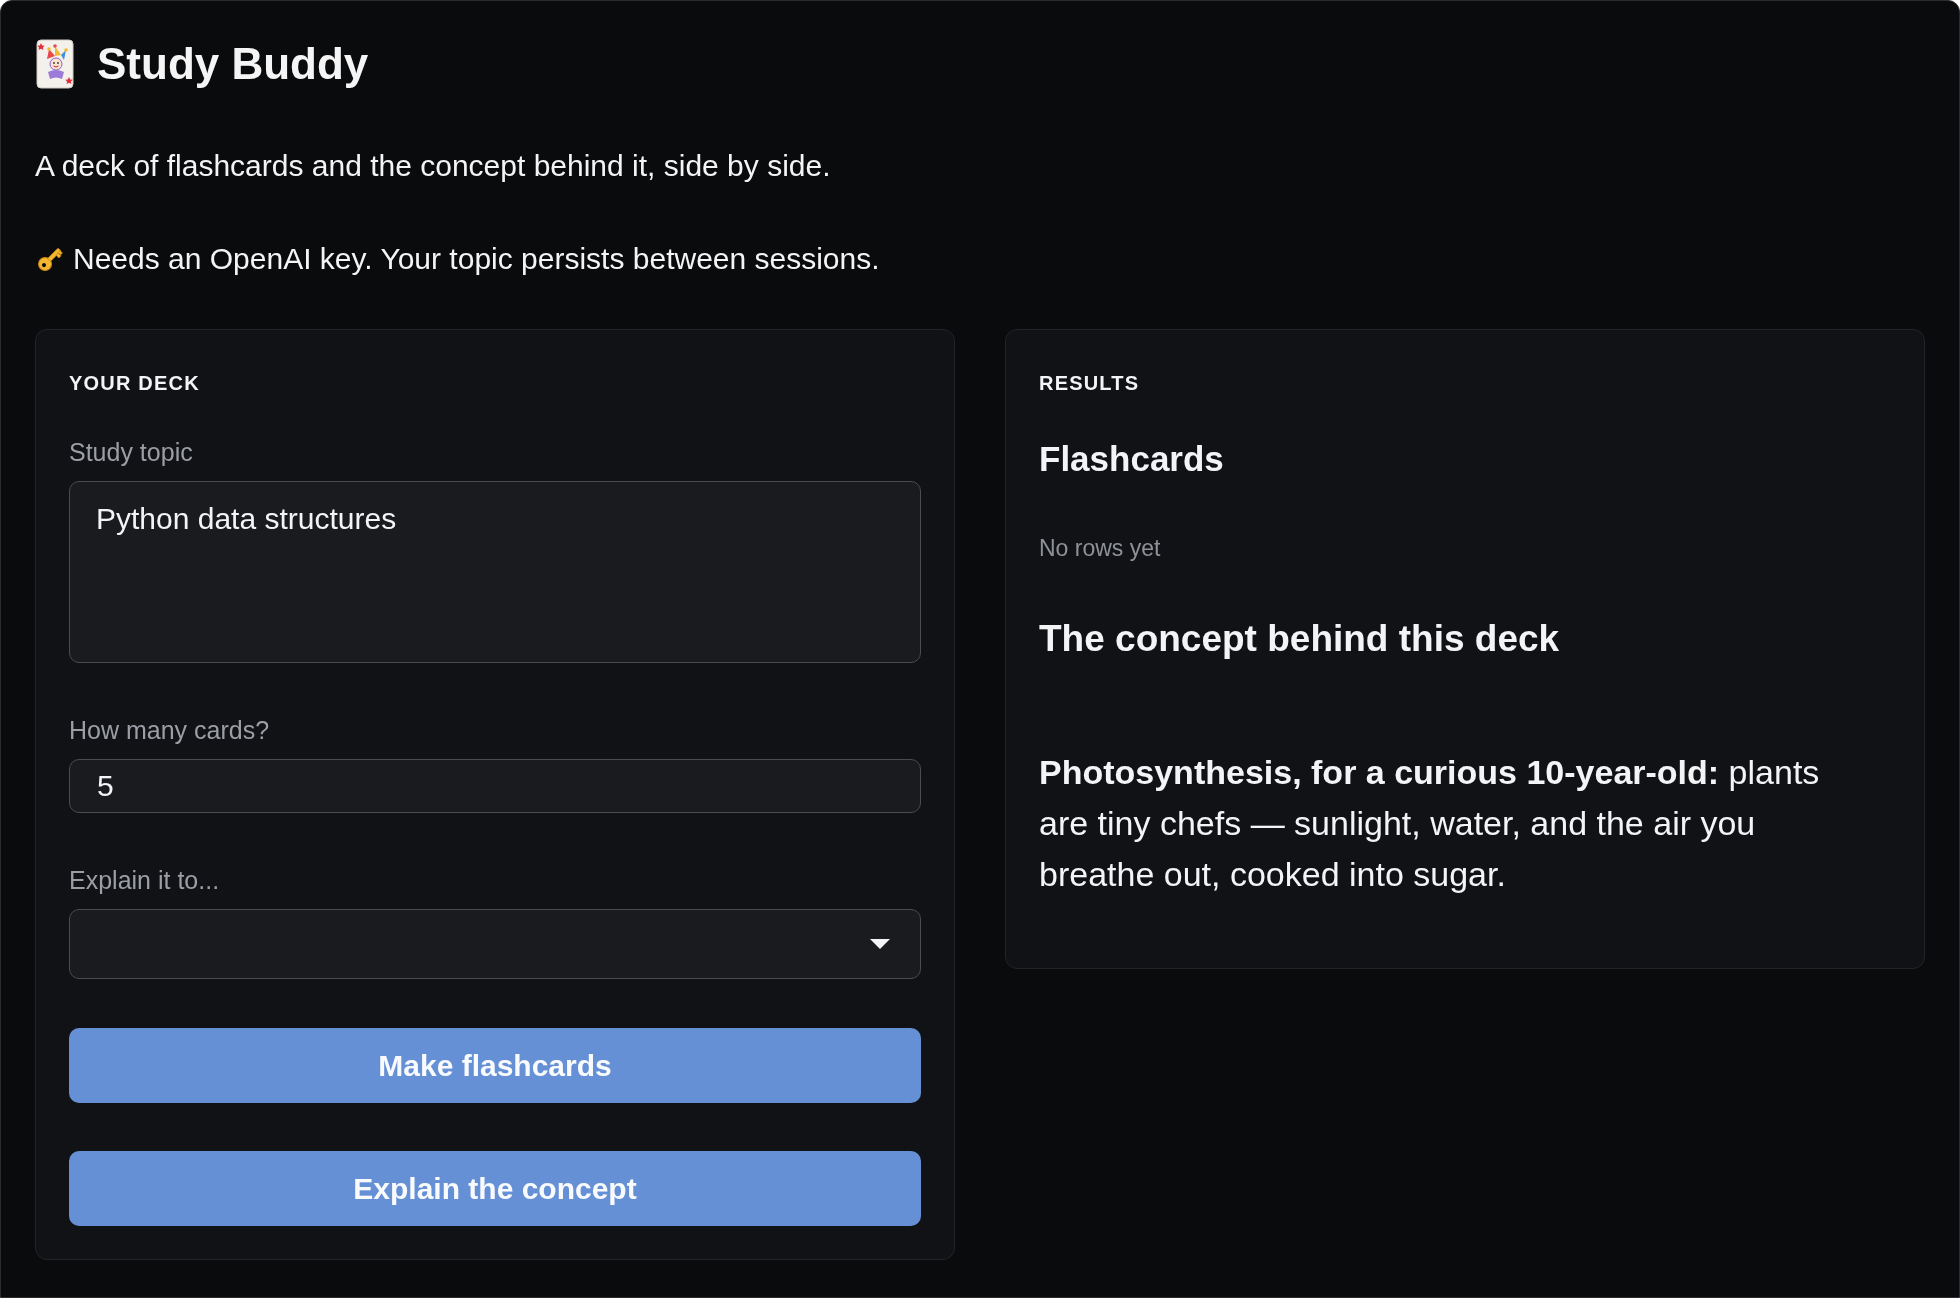 This screenshot has width=1960, height=1298. Describe the element at coordinates (169, 730) in the screenshot. I see `field-label: How many cards?` at that location.